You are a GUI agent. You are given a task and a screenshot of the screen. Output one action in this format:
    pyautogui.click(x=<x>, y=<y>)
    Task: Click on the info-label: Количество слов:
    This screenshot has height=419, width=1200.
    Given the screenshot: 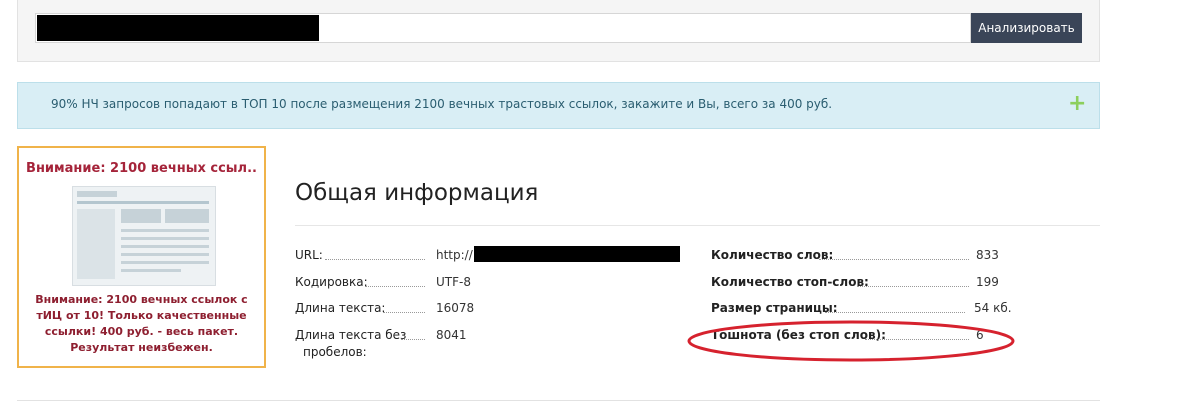 What is the action you would take?
    pyautogui.click(x=772, y=255)
    